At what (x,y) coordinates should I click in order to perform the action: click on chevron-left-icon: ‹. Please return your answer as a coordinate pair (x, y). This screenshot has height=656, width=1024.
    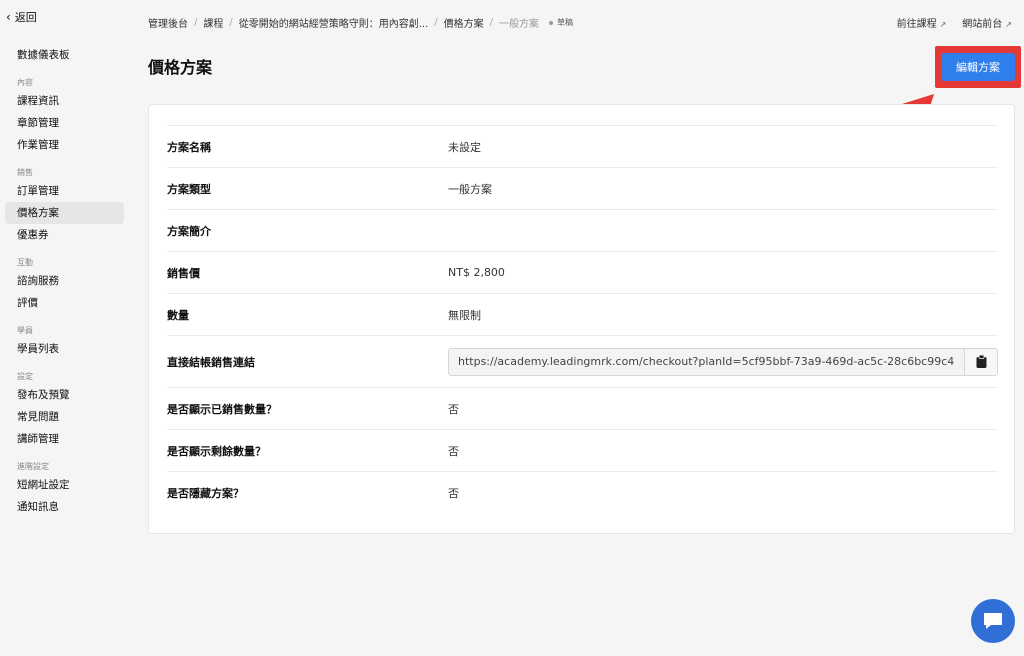
    Looking at the image, I should click on (8, 17).